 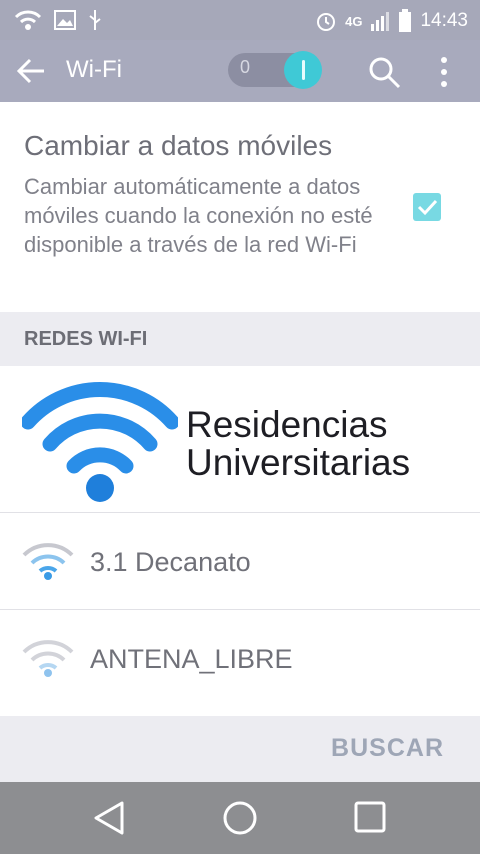 What do you see at coordinates (240, 749) in the screenshot?
I see `footer-actions: BUSCAR` at bounding box center [240, 749].